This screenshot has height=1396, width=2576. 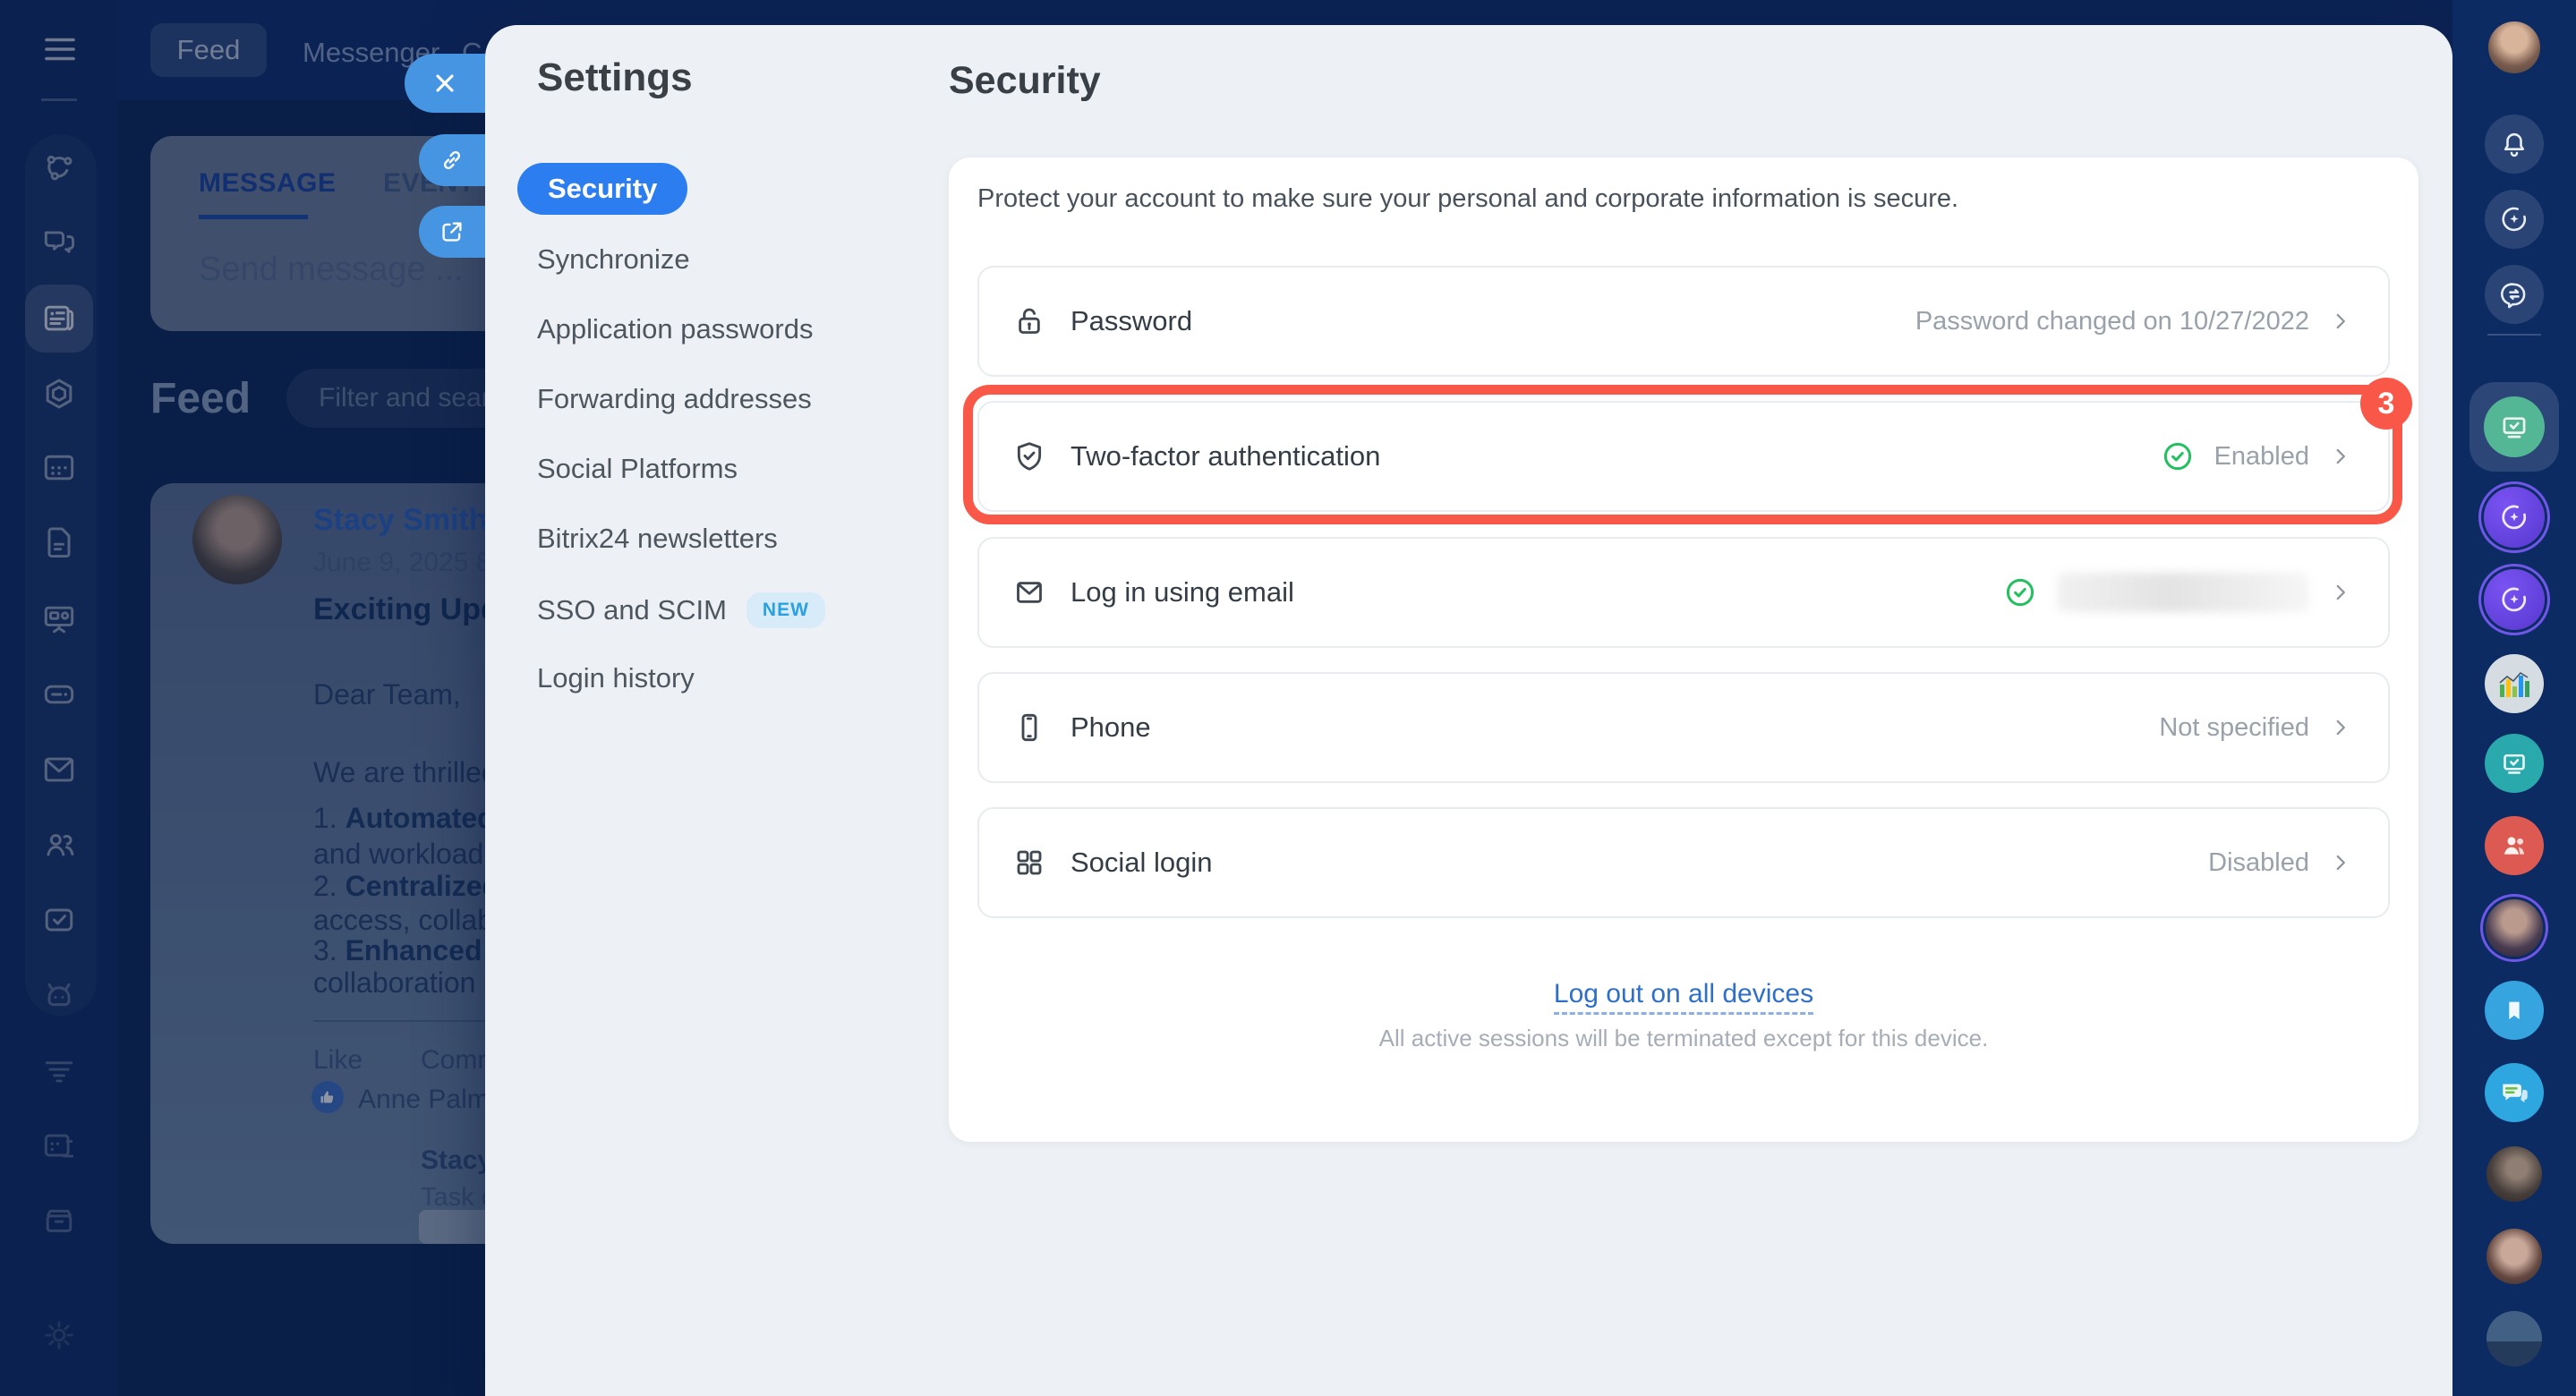 What do you see at coordinates (2514, 294) in the screenshot?
I see `chat-sync-icon` at bounding box center [2514, 294].